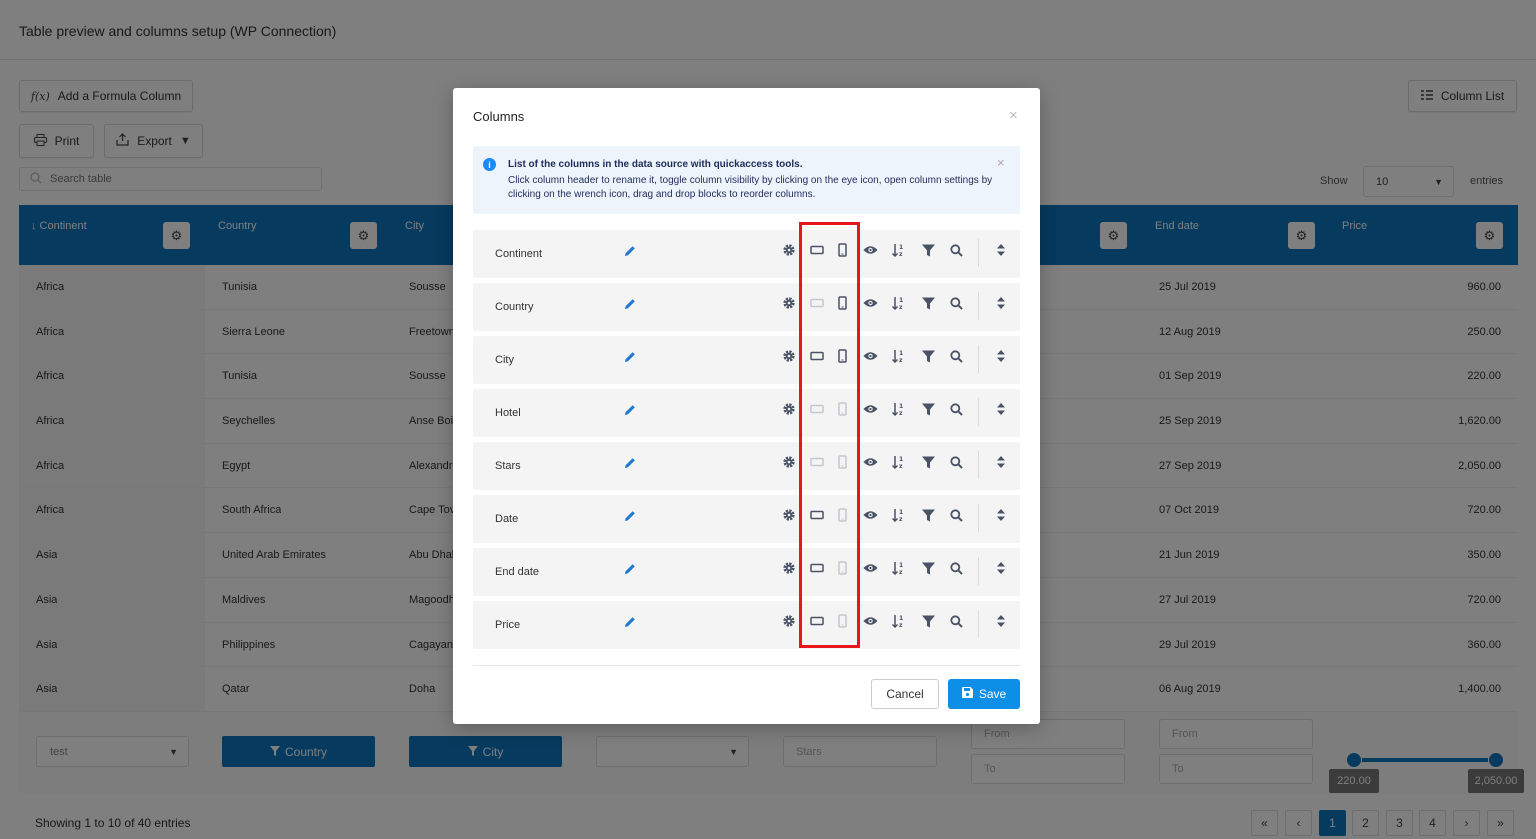  I want to click on column-block: Hotel 1 z, so click(746, 413).